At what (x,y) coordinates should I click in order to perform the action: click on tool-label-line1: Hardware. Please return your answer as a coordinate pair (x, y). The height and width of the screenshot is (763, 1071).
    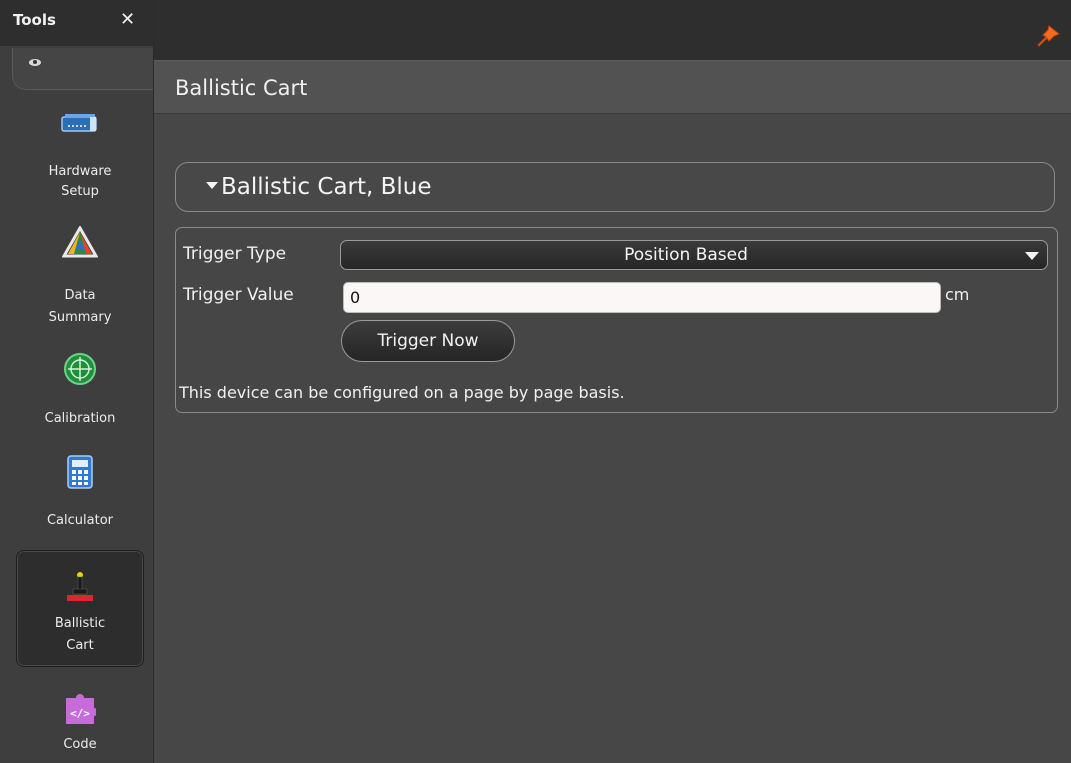
    Looking at the image, I should click on (80, 171).